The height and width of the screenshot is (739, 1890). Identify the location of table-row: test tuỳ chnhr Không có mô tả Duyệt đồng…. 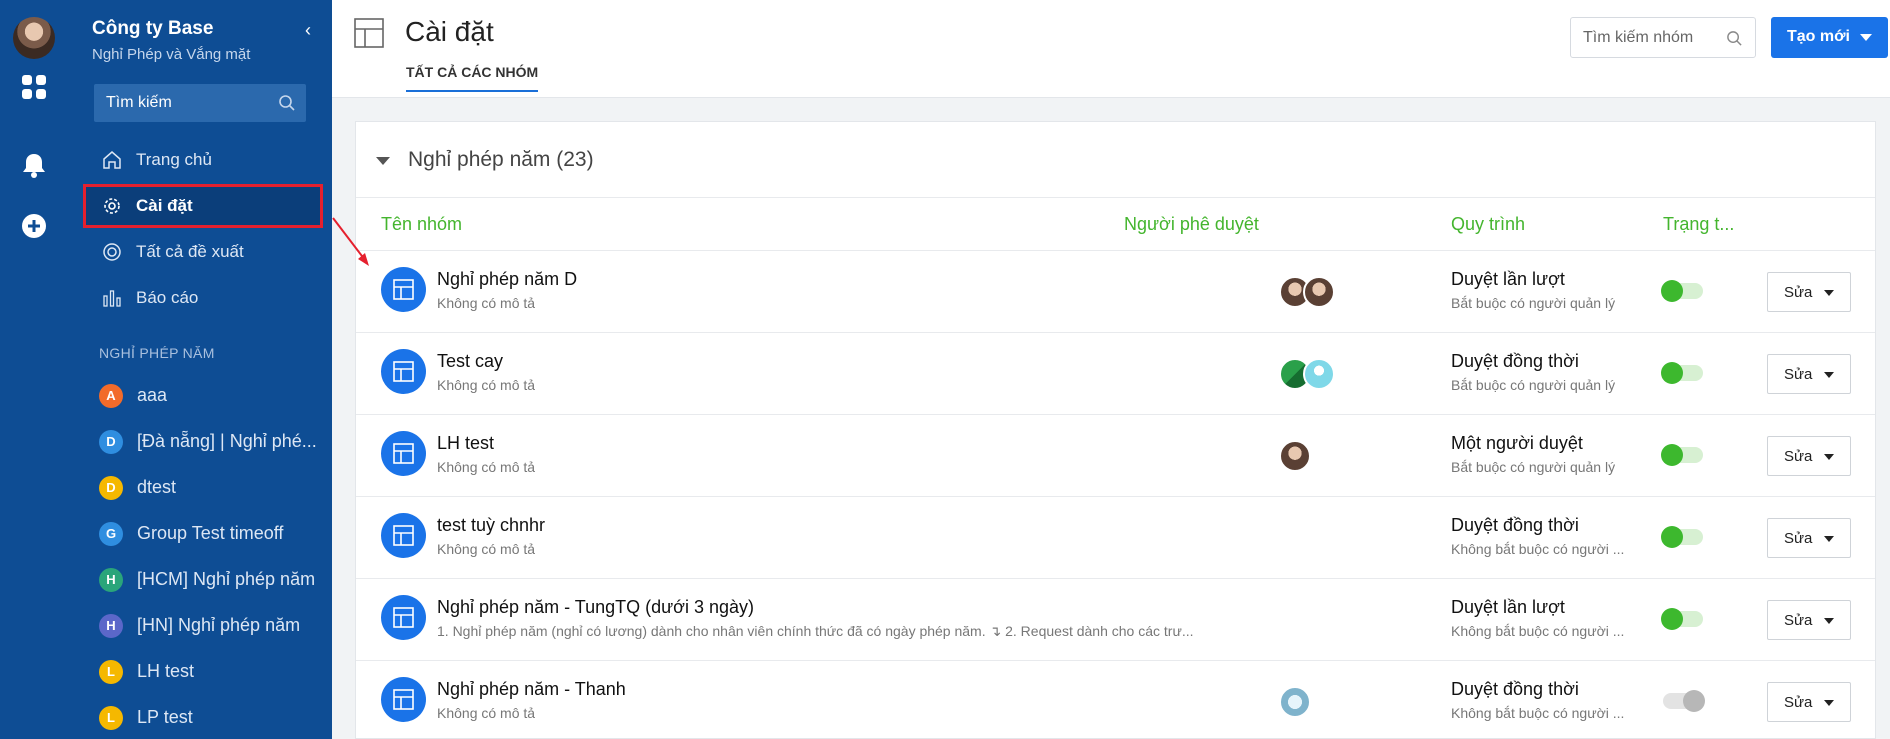
(1115, 537).